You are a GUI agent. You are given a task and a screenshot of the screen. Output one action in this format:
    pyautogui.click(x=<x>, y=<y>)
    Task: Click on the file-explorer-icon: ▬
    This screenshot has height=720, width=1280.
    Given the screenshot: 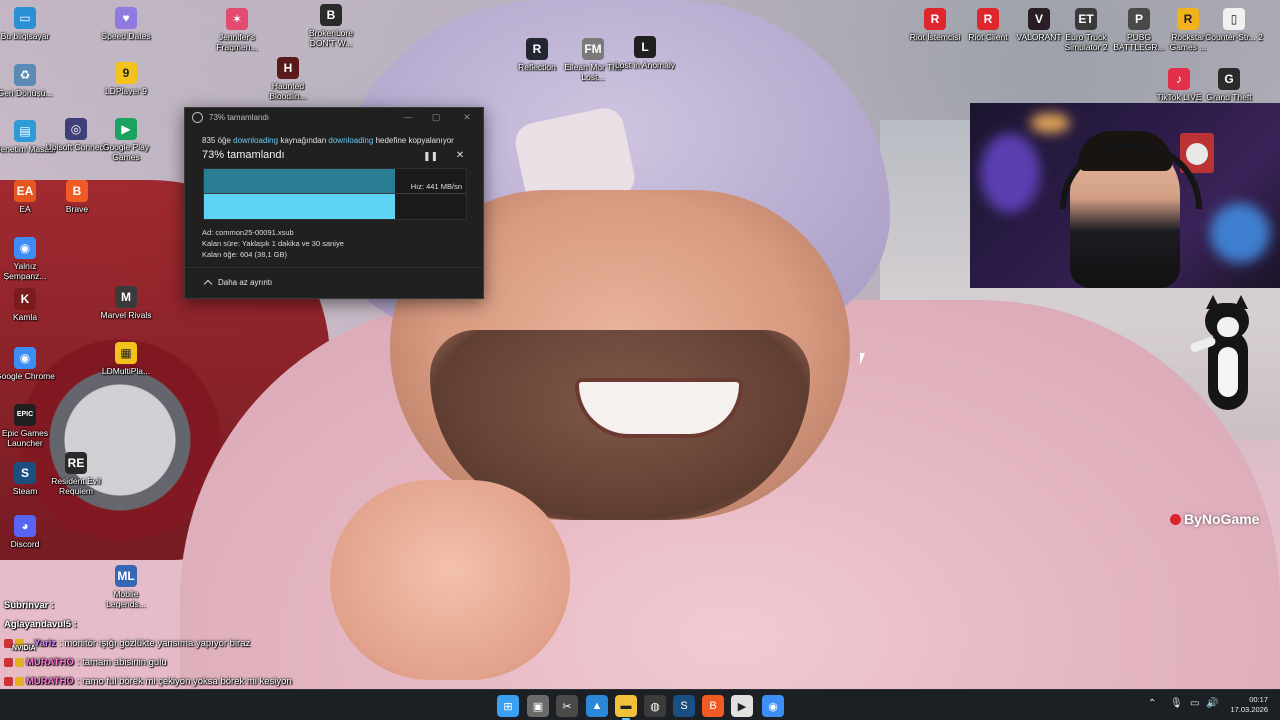 What is the action you would take?
    pyautogui.click(x=626, y=706)
    